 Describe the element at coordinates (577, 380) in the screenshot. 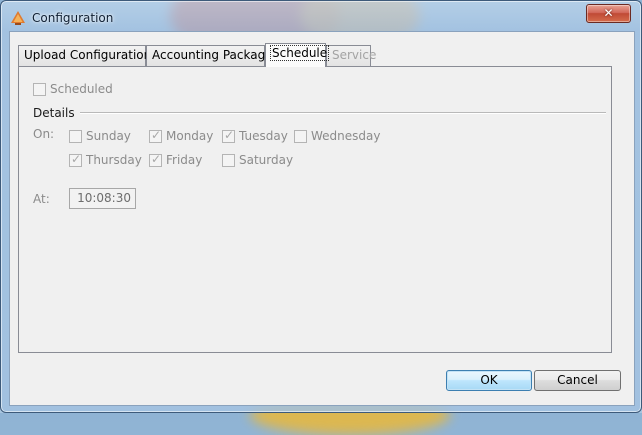

I see `cancel-button: Cancel` at that location.